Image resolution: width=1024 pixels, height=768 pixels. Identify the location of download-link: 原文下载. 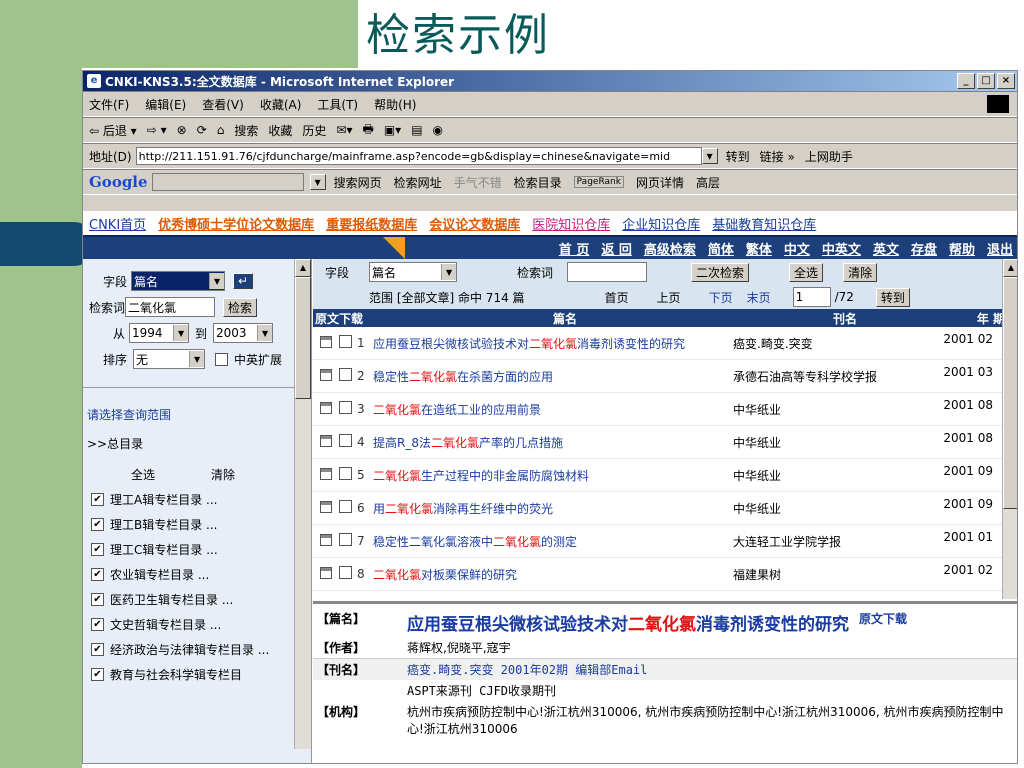
(883, 618).